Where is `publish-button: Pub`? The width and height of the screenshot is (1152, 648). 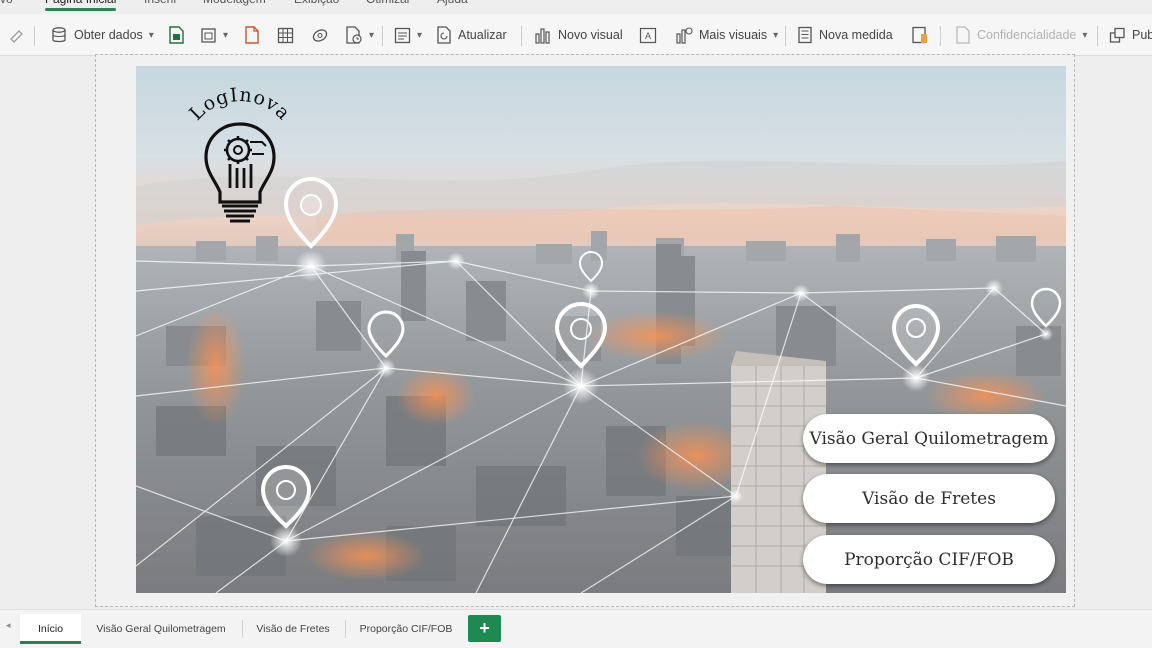
publish-button: Pub is located at coordinates (1130, 35).